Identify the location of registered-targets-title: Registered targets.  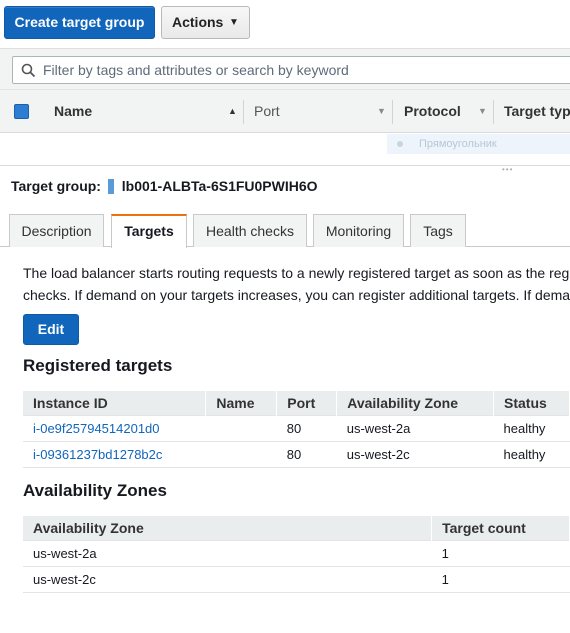
(98, 365).